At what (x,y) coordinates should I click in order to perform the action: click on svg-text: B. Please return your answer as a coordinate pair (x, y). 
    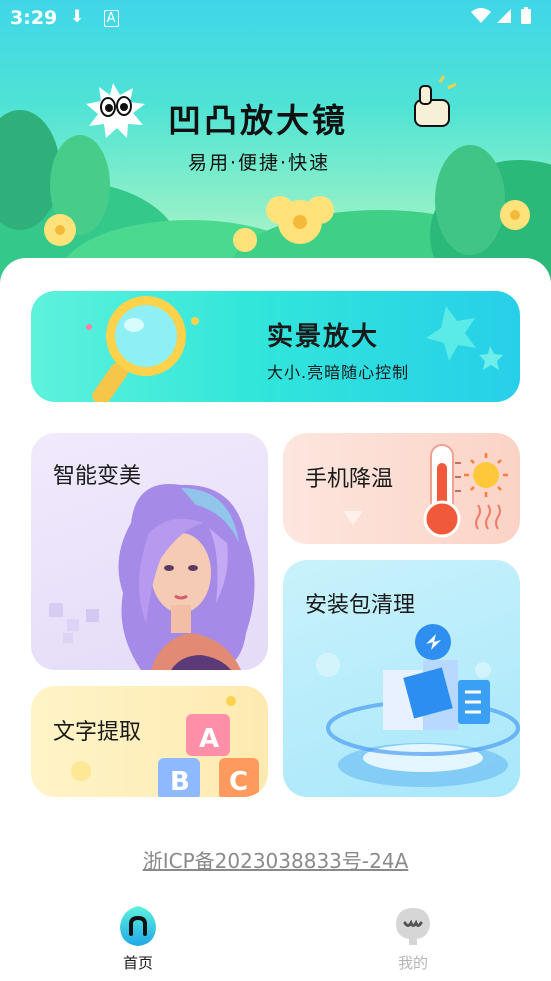
    Looking at the image, I should click on (180, 782).